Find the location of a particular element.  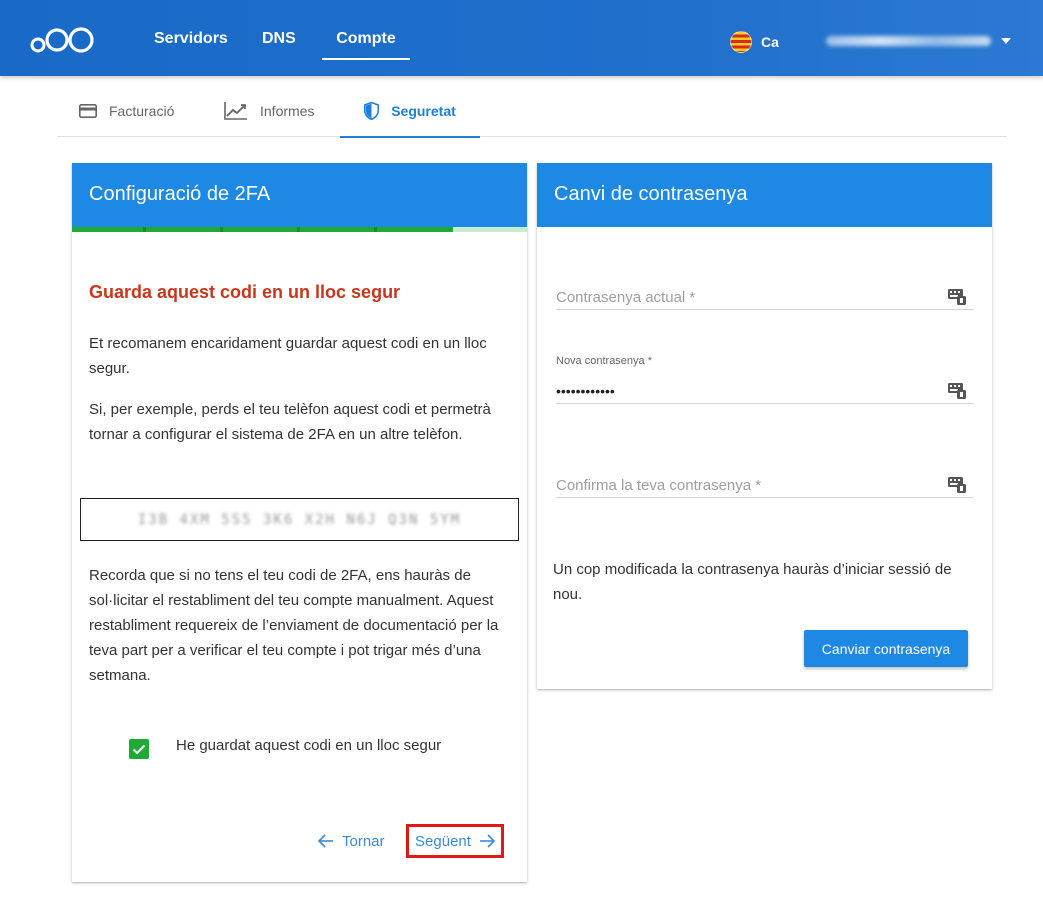

tab-seguretat: Seguretat is located at coordinates (410, 111).